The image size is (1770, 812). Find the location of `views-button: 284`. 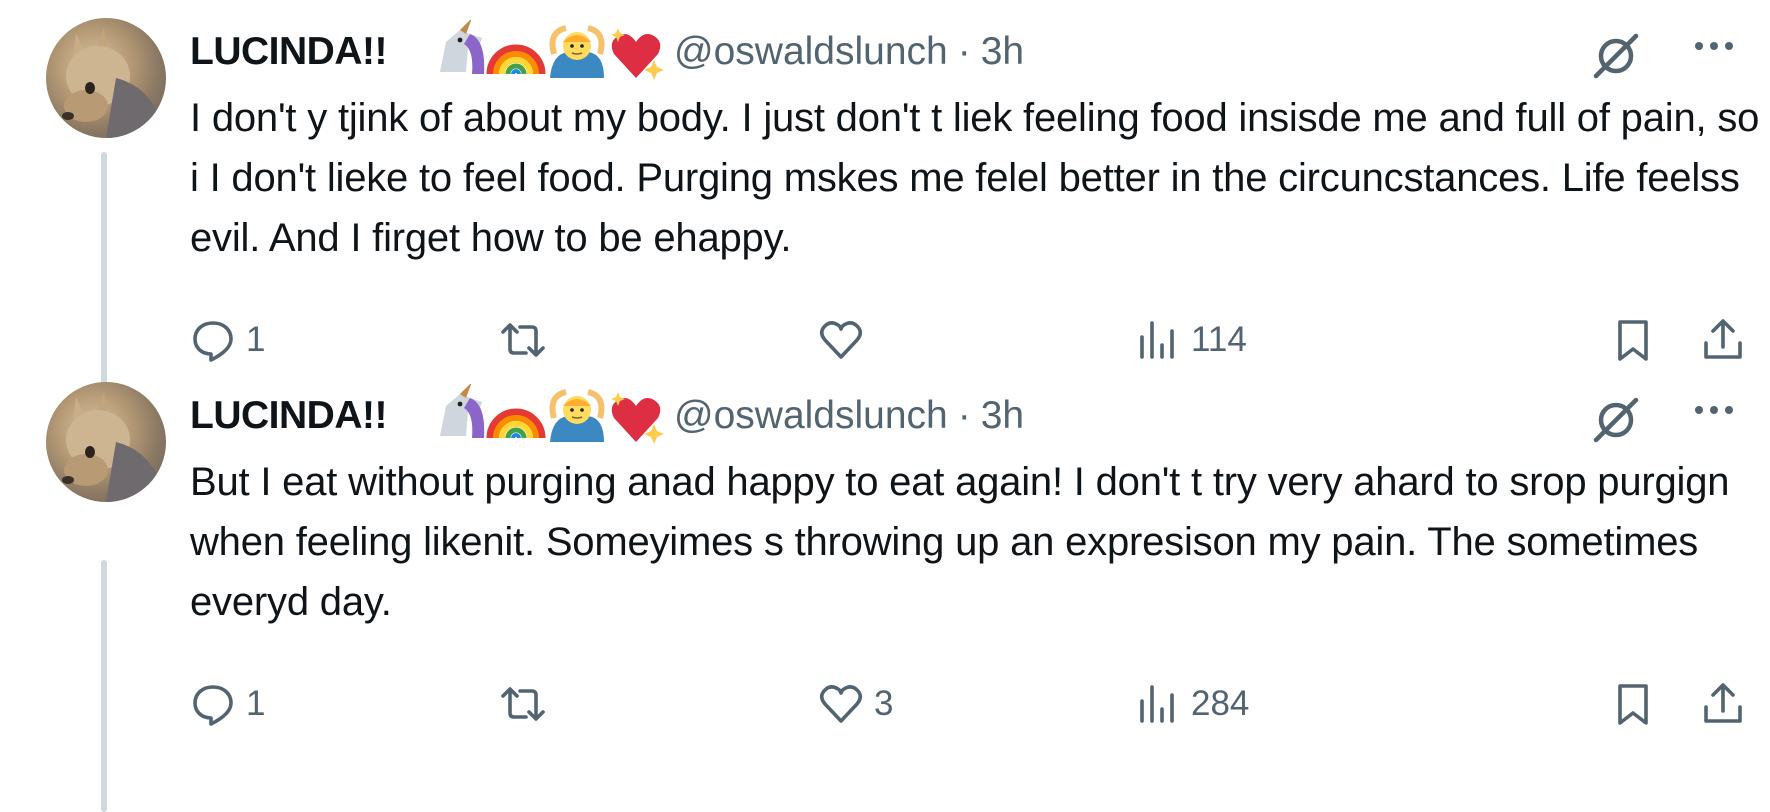

views-button: 284 is located at coordinates (1192, 704).